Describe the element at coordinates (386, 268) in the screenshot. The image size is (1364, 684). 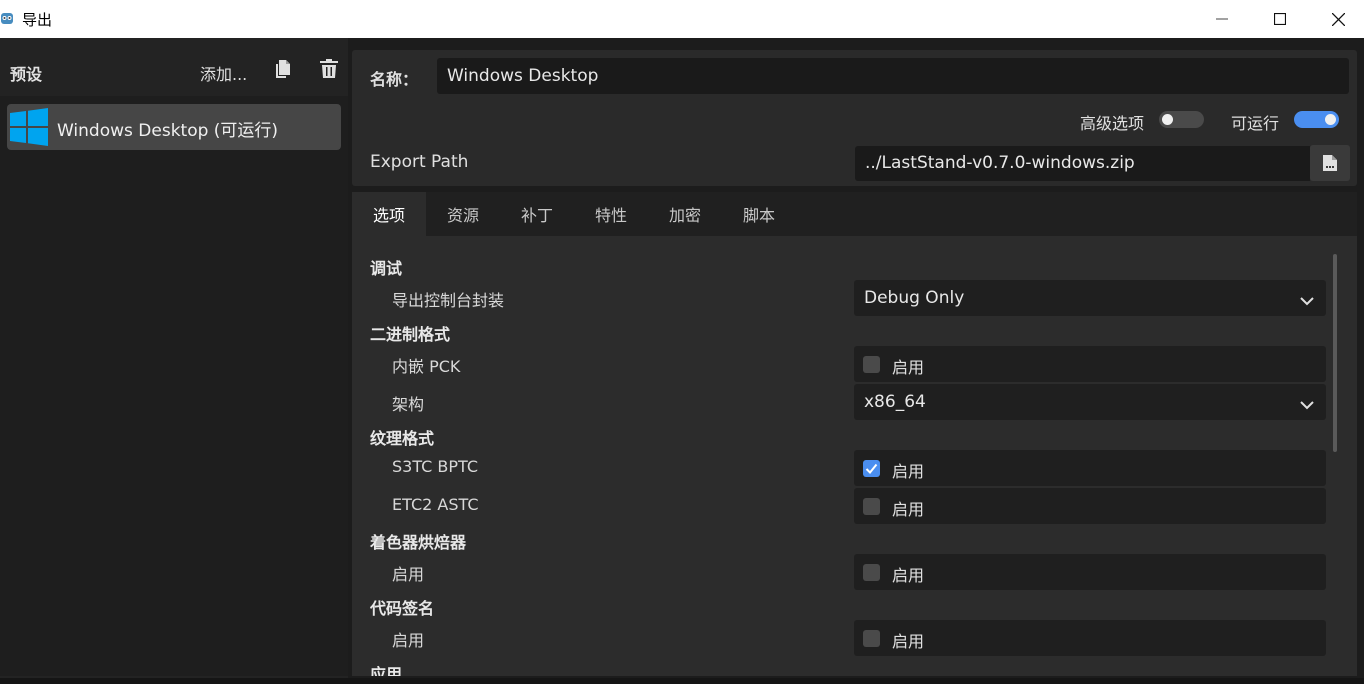
I see `section-debug: 调试` at that location.